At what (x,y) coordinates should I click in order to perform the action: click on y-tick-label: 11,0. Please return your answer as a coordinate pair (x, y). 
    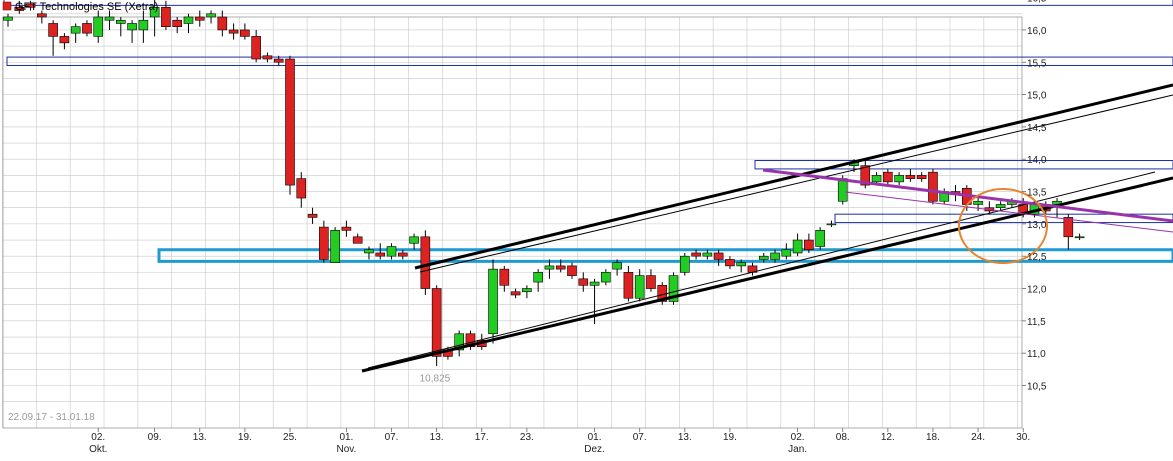
    Looking at the image, I should click on (1036, 354).